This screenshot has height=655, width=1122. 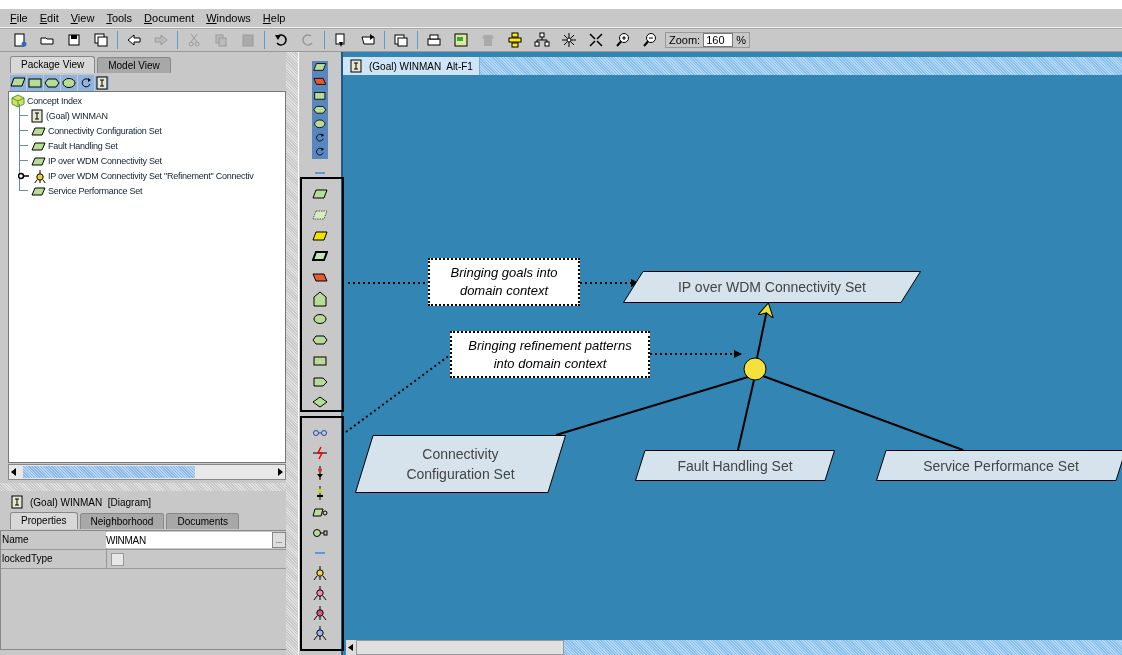 I want to click on save-all-icon, so click(x=101, y=40).